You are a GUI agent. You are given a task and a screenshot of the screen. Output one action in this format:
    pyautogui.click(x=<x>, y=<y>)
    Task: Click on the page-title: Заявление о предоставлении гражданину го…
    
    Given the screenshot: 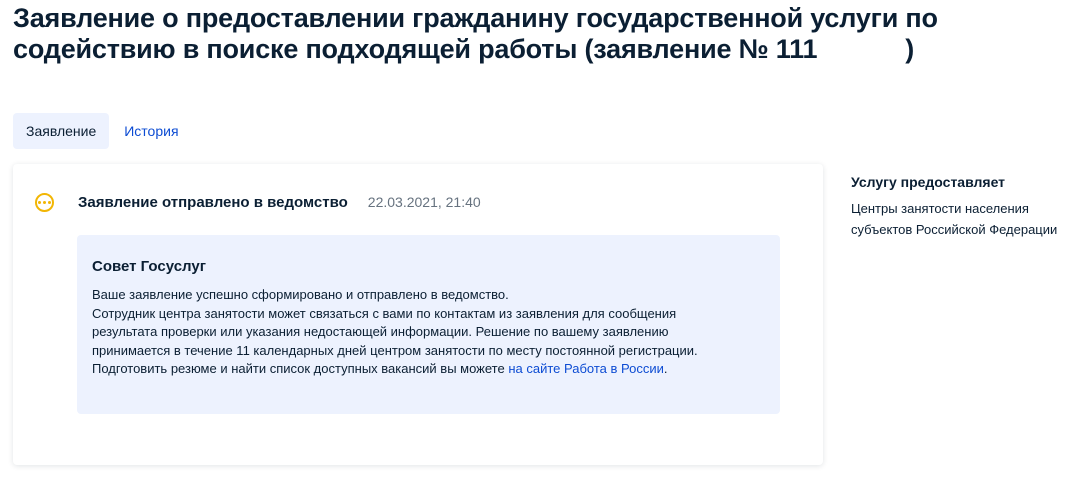 What is the action you would take?
    pyautogui.click(x=513, y=34)
    